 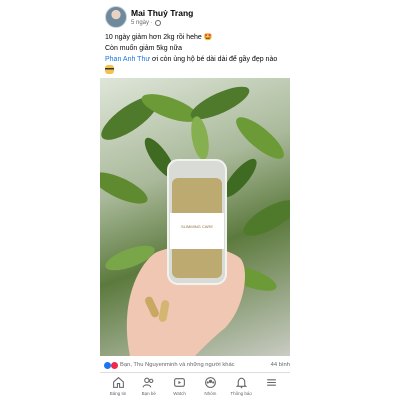 What do you see at coordinates (118, 382) in the screenshot?
I see `home-icon` at bounding box center [118, 382].